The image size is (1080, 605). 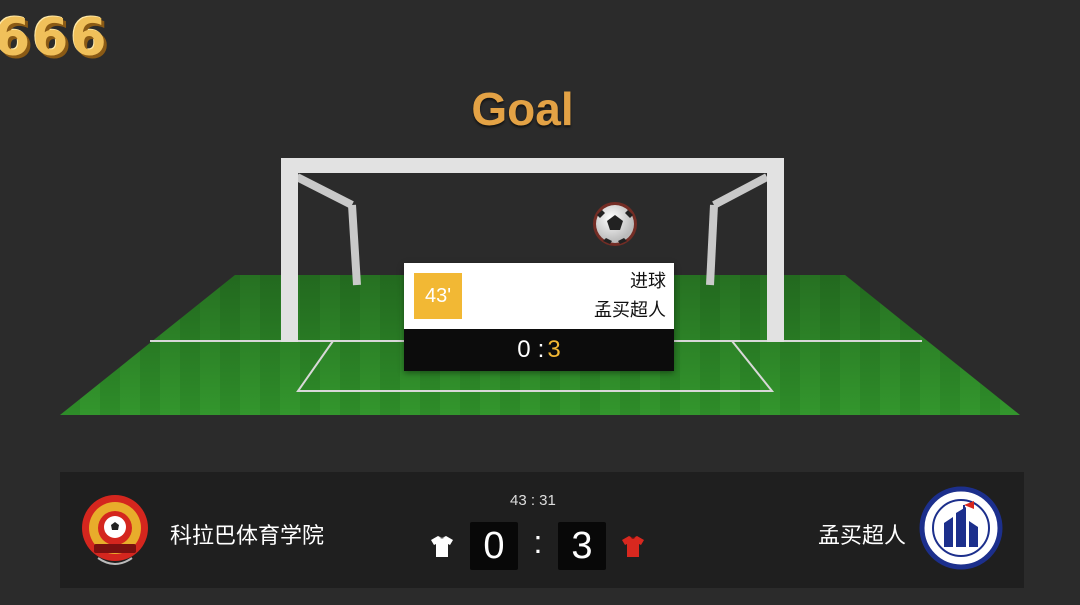 What do you see at coordinates (442, 546) in the screenshot?
I see `home-shirt-icon` at bounding box center [442, 546].